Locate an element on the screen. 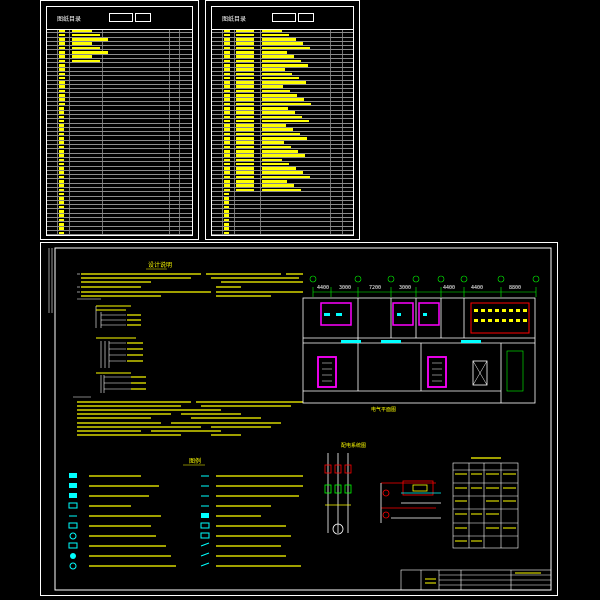 Image resolution: width=600 pixels, height=600 pixels. cable-tag-diagram is located at coordinates (120, 349).